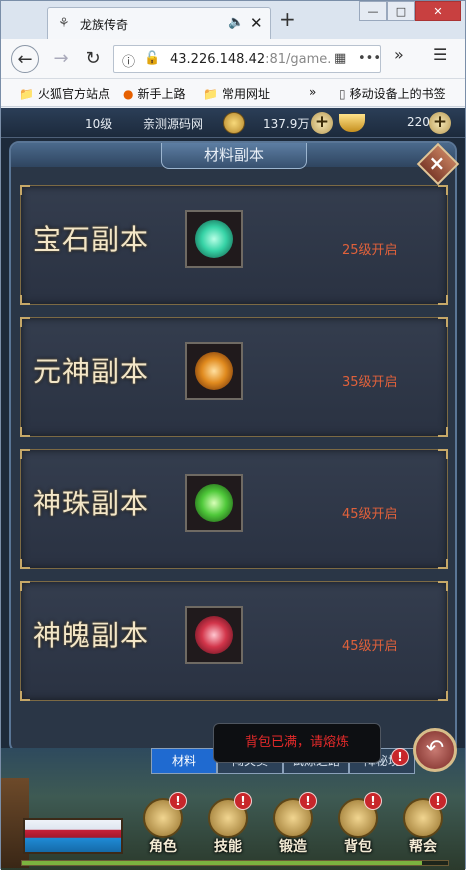  I want to click on insecure-lock-icon: 🔓, so click(152, 58).